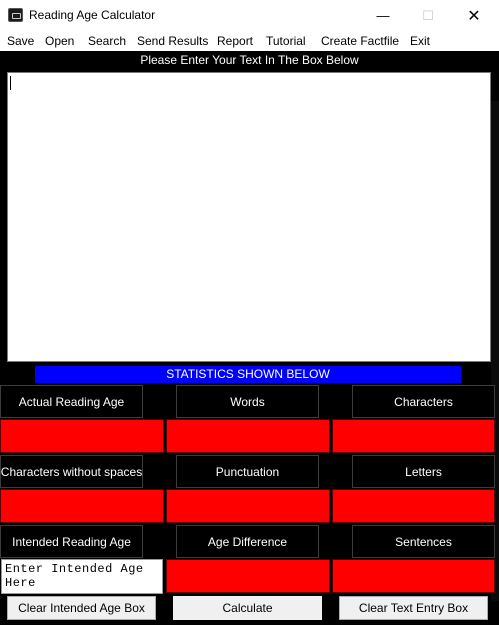 The image size is (499, 625). What do you see at coordinates (20, 41) in the screenshot?
I see `menu-save: Save` at bounding box center [20, 41].